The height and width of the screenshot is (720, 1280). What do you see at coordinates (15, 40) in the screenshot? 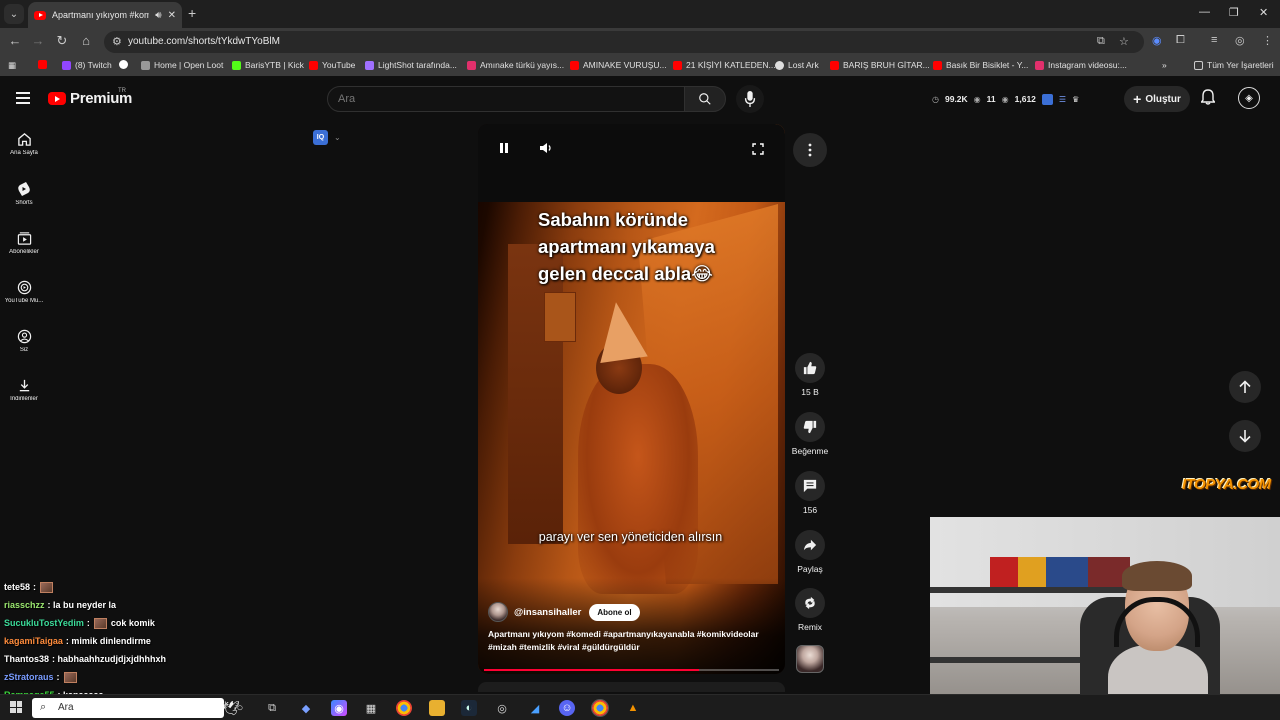
I see `back-arrow-icon: ←` at bounding box center [15, 40].